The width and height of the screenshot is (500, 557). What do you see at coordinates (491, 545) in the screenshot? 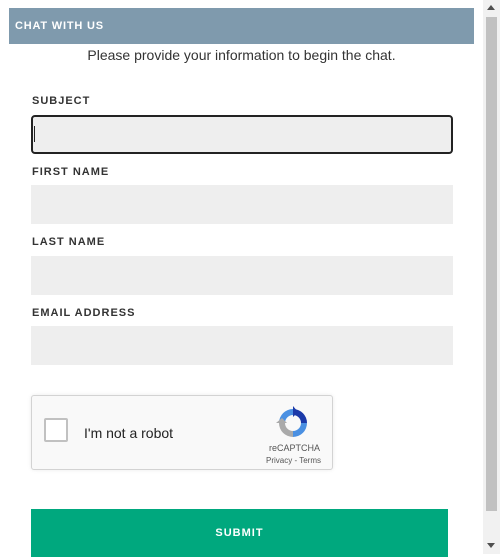
I see `scroll-down-arrow-icon` at bounding box center [491, 545].